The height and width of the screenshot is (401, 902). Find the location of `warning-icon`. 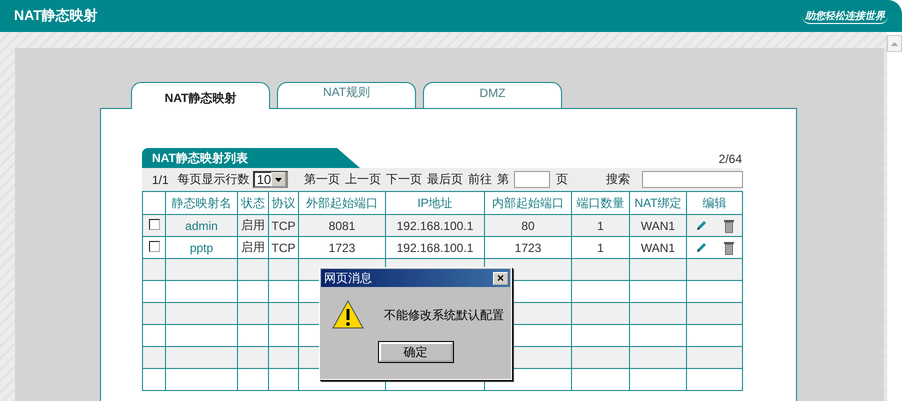

warning-icon is located at coordinates (348, 315).